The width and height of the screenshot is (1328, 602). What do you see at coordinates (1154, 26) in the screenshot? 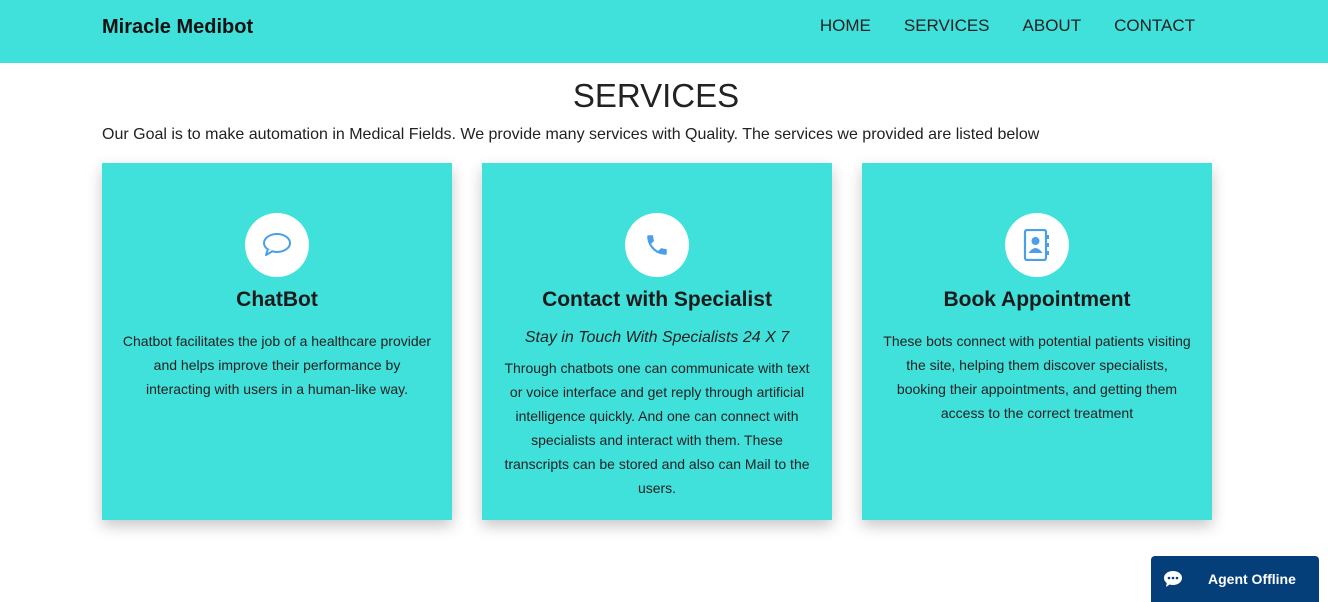
I see `nav-contact-link: CONTACT` at bounding box center [1154, 26].